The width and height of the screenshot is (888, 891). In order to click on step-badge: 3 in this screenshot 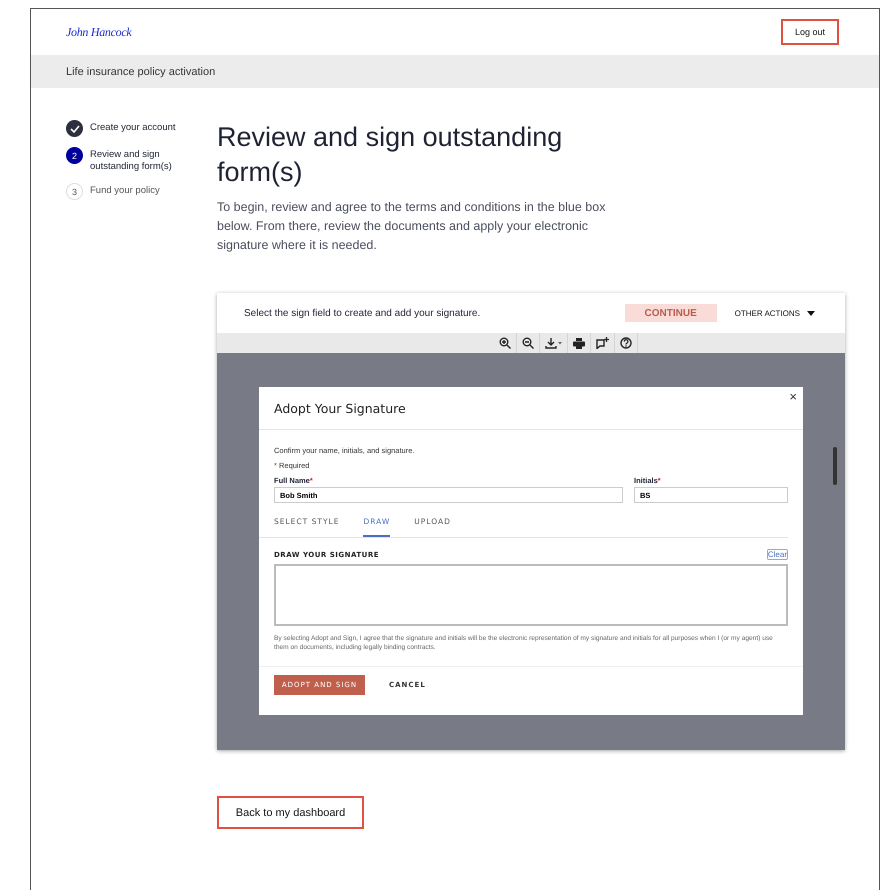, I will do `click(74, 191)`.